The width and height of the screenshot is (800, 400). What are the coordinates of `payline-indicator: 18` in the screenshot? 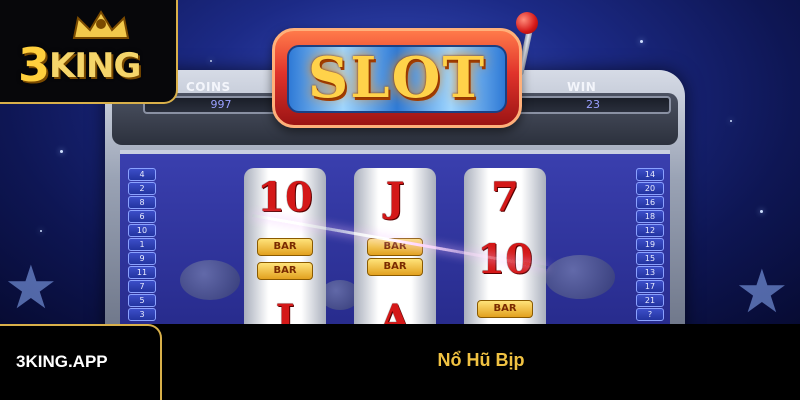 It's located at (650, 216).